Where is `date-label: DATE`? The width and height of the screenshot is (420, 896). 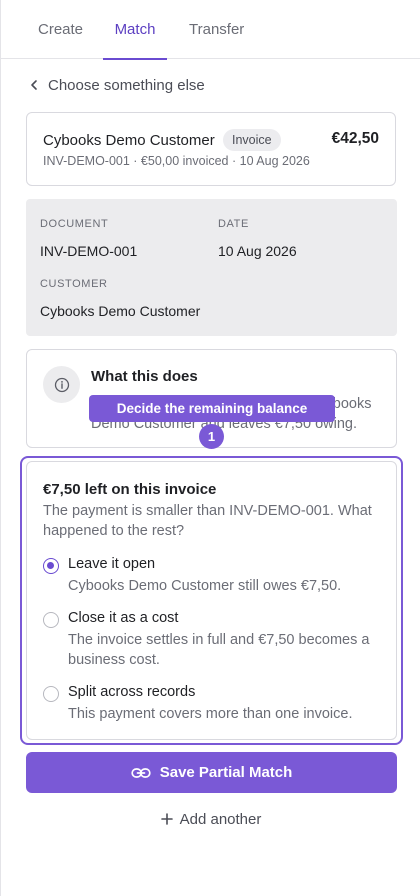 date-label: DATE is located at coordinates (233, 224).